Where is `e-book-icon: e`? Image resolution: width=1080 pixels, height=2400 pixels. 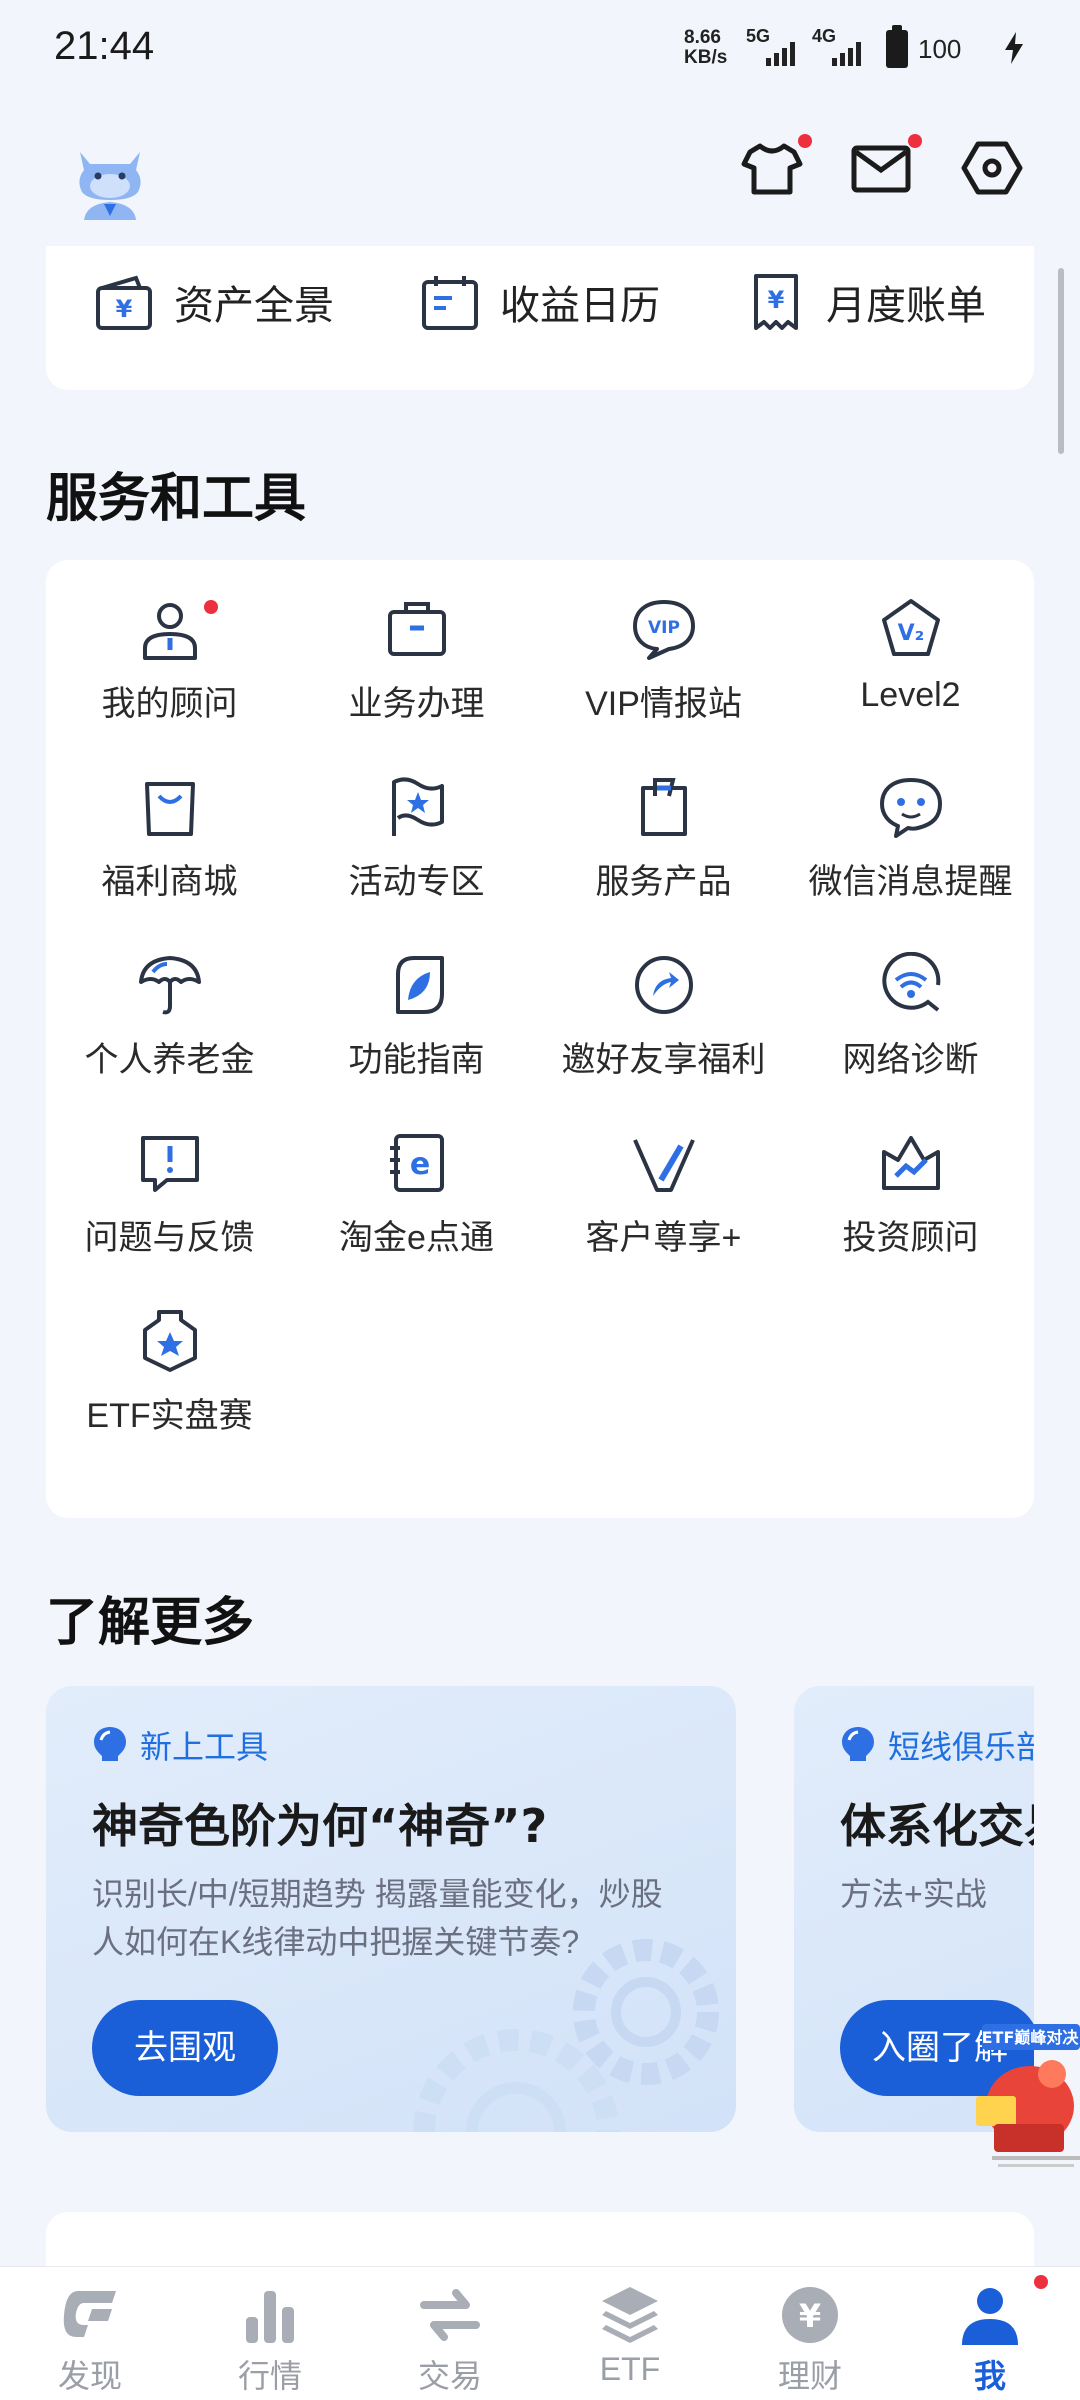
e-book-icon: e is located at coordinates (417, 1163).